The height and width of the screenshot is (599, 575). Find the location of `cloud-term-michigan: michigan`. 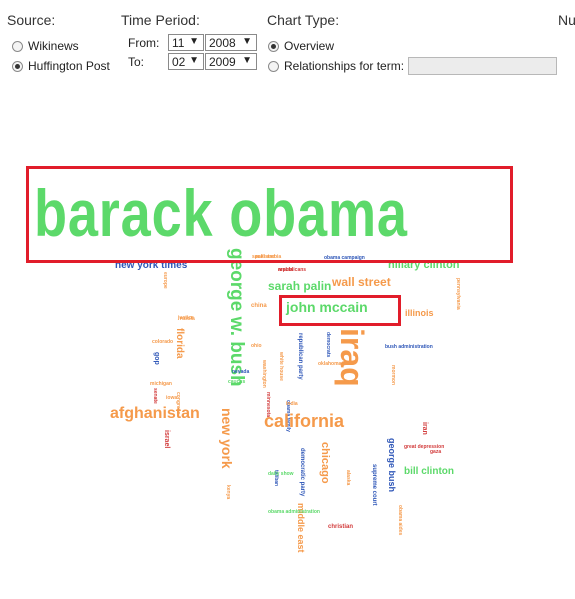

cloud-term-michigan: michigan is located at coordinates (161, 384).